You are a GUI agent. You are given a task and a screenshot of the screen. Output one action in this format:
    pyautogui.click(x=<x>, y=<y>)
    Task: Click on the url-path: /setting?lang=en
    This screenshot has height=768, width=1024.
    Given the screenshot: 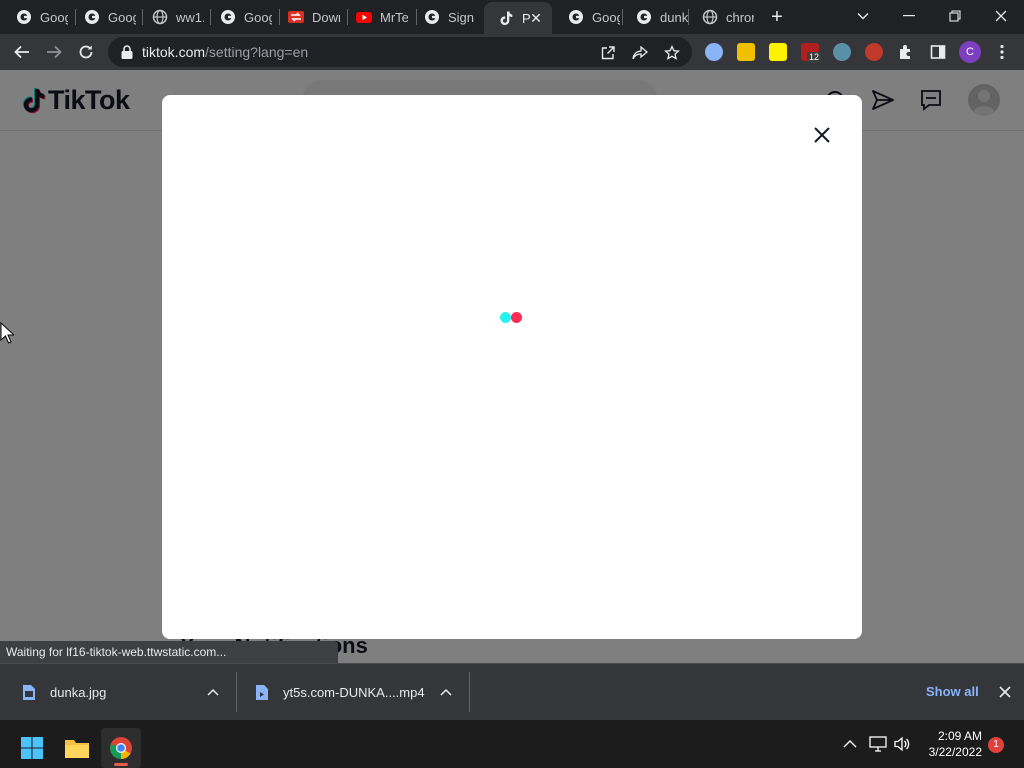 What is the action you would take?
    pyautogui.click(x=257, y=52)
    